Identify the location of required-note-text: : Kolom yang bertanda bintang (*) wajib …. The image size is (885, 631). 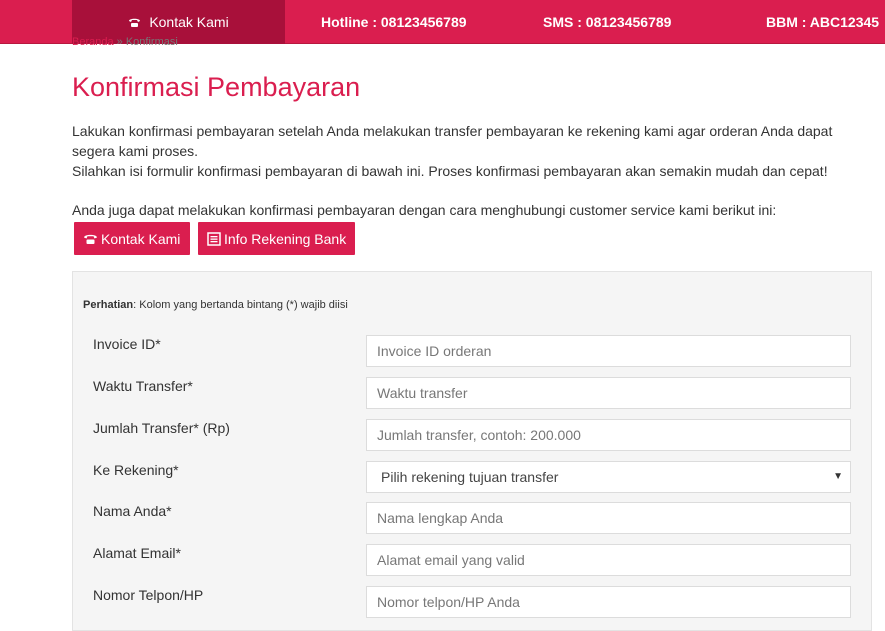
(240, 305).